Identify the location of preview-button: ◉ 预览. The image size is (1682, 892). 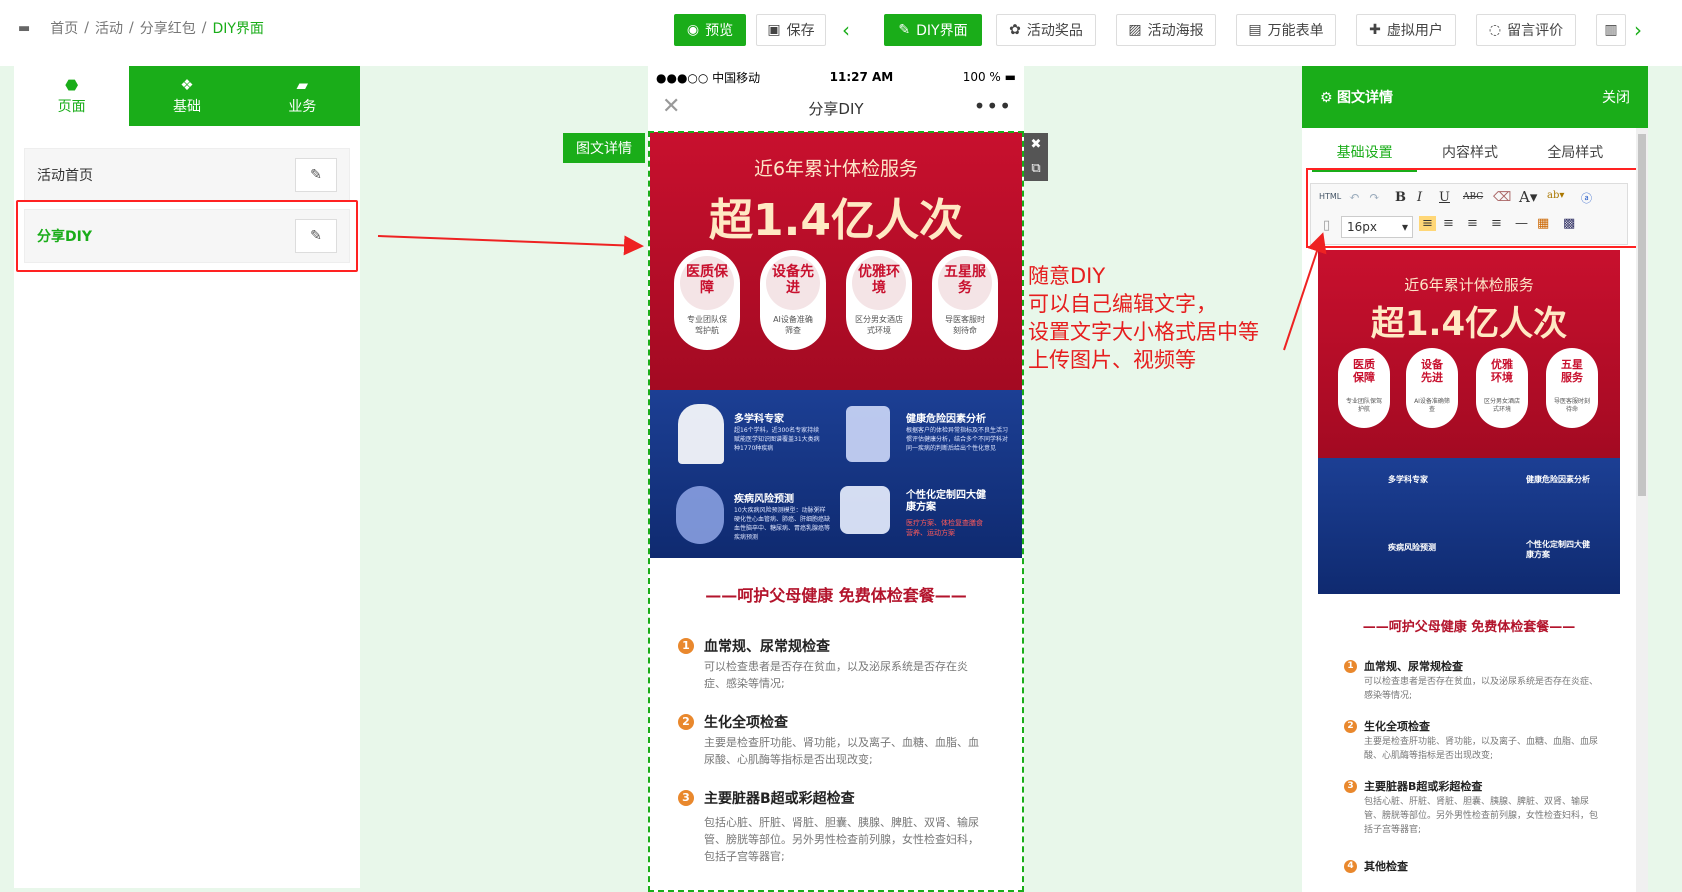
(710, 30).